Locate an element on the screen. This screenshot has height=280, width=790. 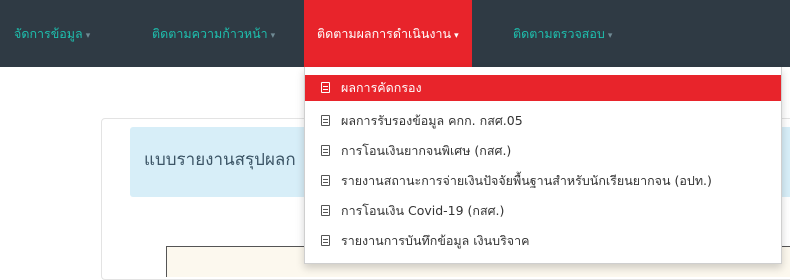
menu-item-label: รายงานการบันทึกข้อมูล เงินบริจาค is located at coordinates (435, 240).